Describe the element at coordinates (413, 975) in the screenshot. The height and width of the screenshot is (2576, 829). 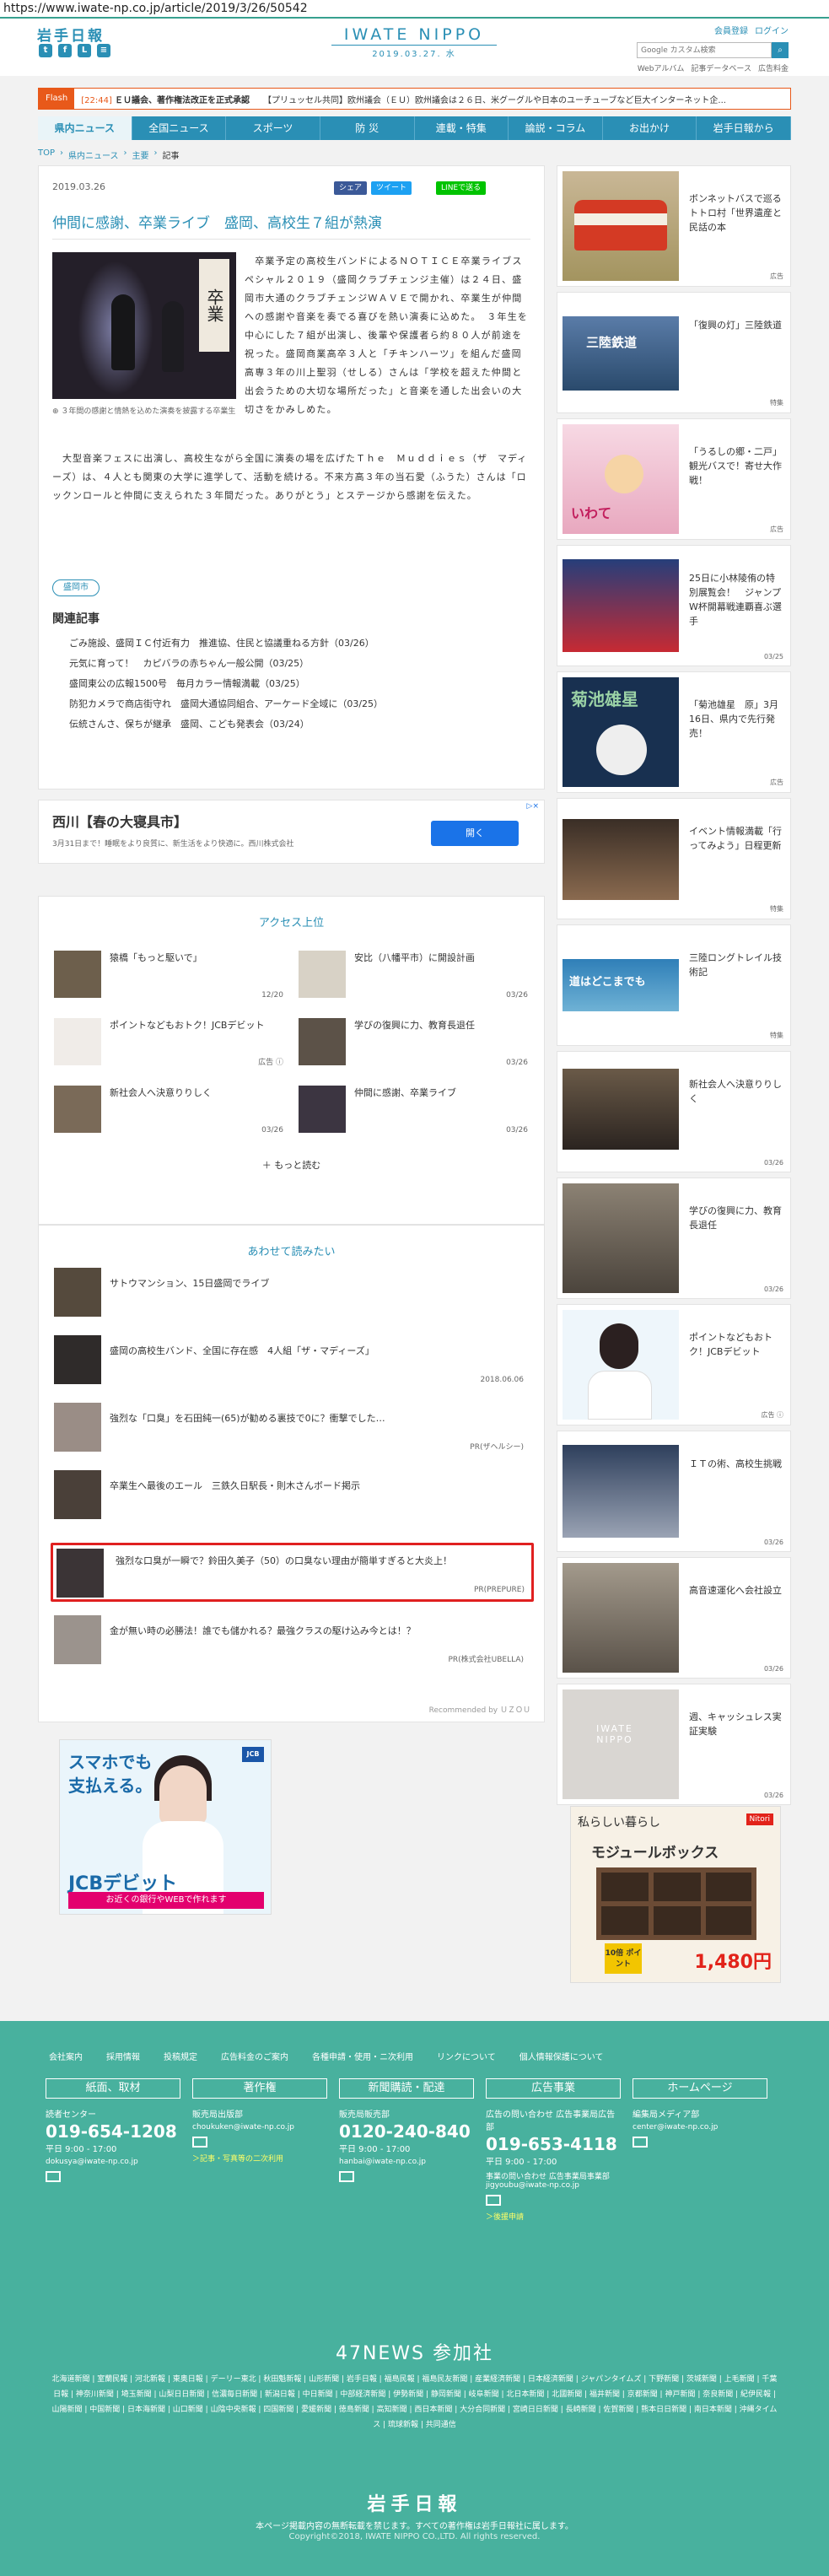
I see `ranking-item: 安比（八幡平市）に開設計画 03/26` at that location.